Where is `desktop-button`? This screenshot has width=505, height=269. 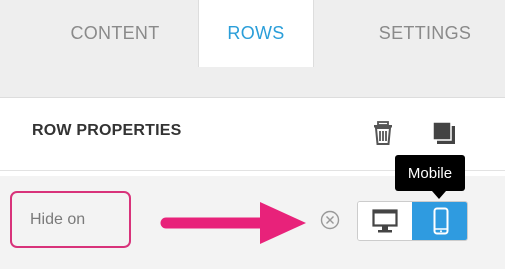
desktop-button is located at coordinates (385, 221).